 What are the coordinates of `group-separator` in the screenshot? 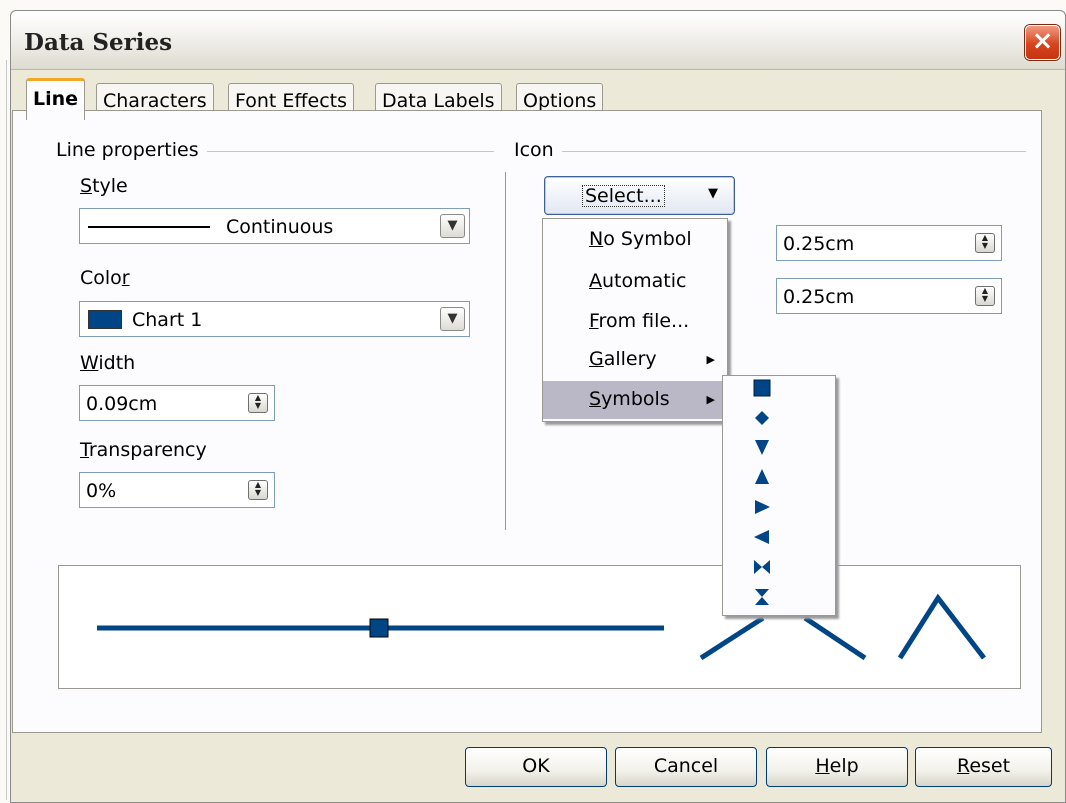 It's located at (505, 351).